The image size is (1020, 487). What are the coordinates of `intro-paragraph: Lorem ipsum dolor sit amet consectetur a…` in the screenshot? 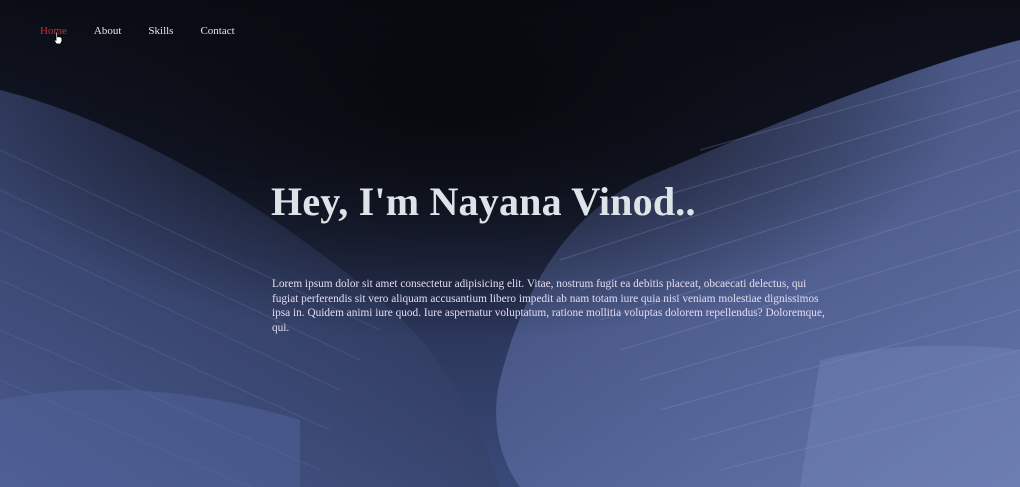 It's located at (548, 306).